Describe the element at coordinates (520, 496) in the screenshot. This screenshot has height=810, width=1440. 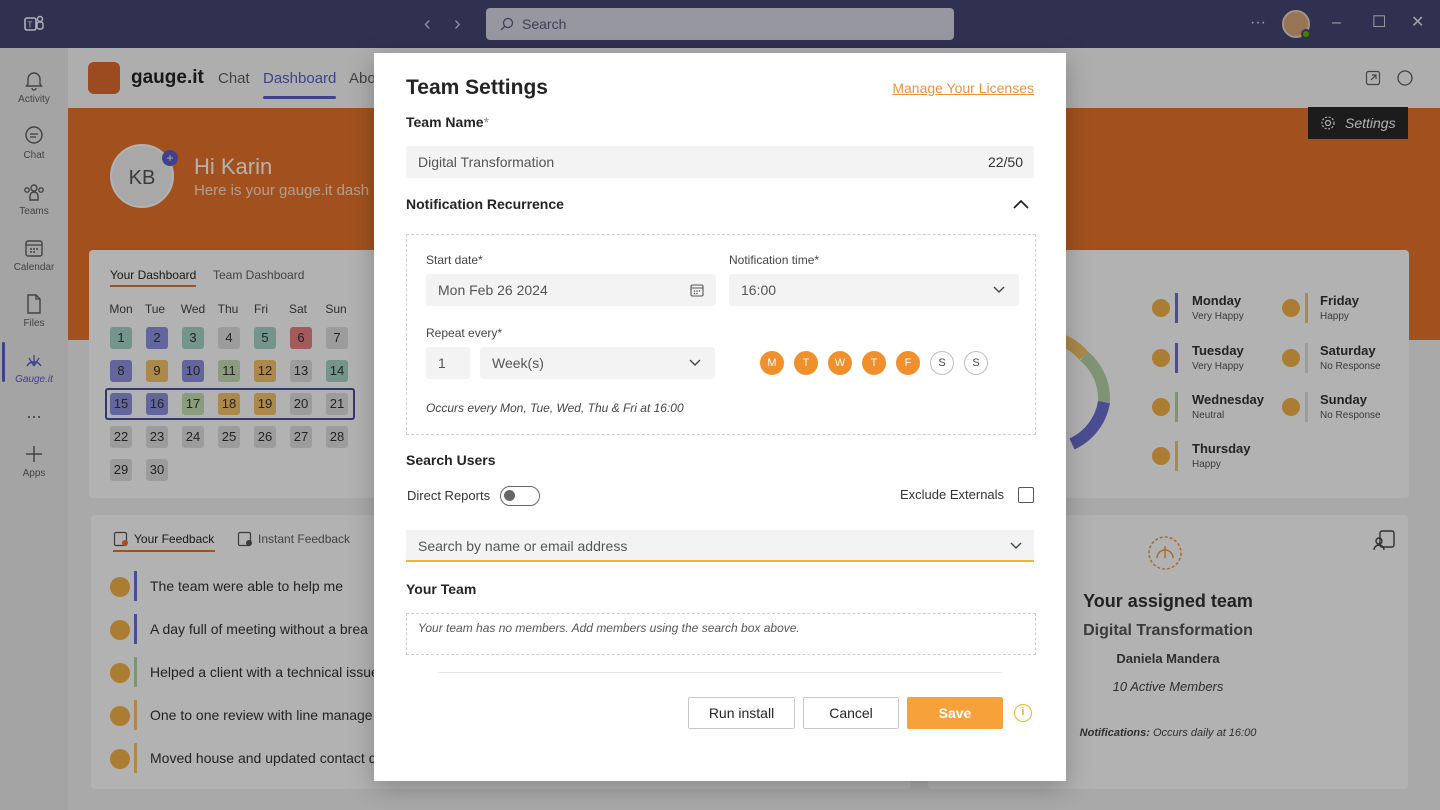
I see `direct-reports-toggle` at that location.